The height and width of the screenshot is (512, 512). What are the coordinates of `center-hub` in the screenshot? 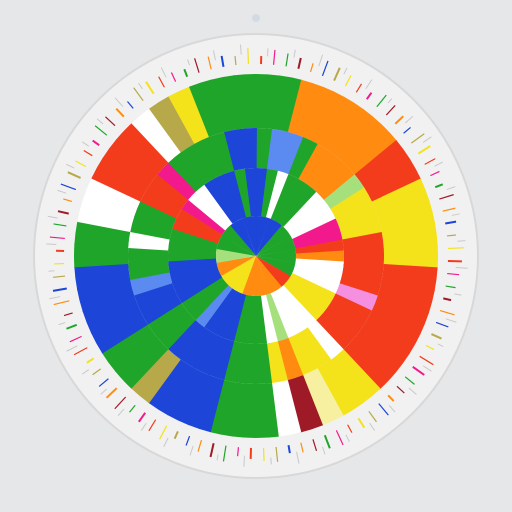 It's located at (256, 256).